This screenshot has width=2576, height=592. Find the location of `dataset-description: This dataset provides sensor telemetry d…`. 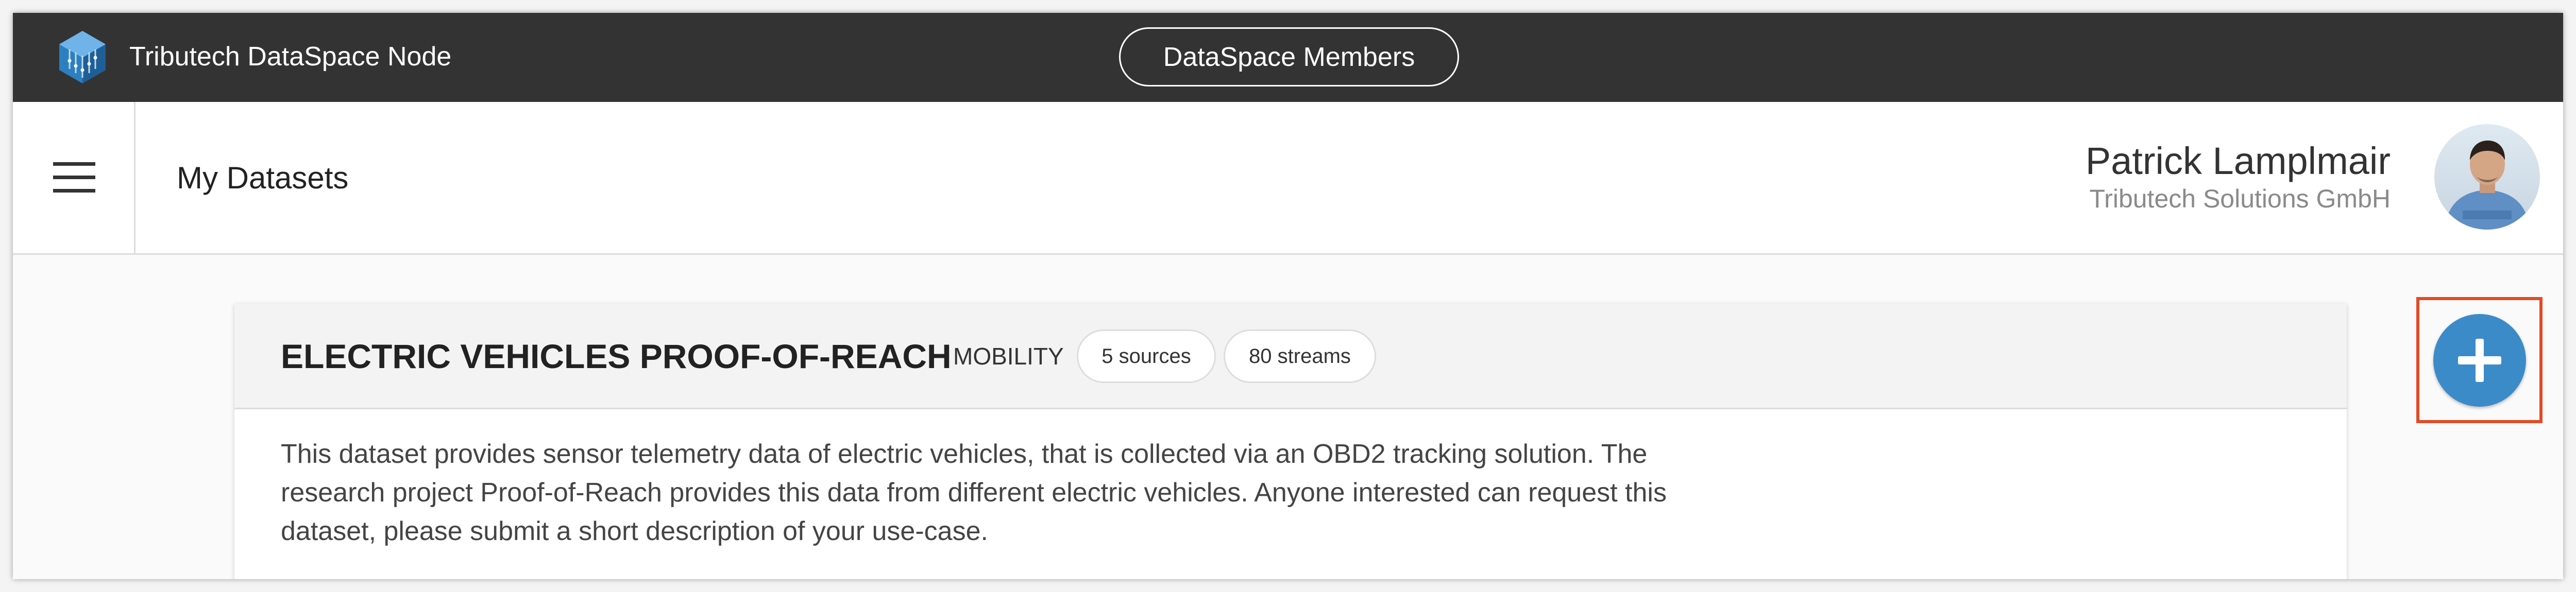

dataset-description: This dataset provides sensor telemetry d… is located at coordinates (974, 492).